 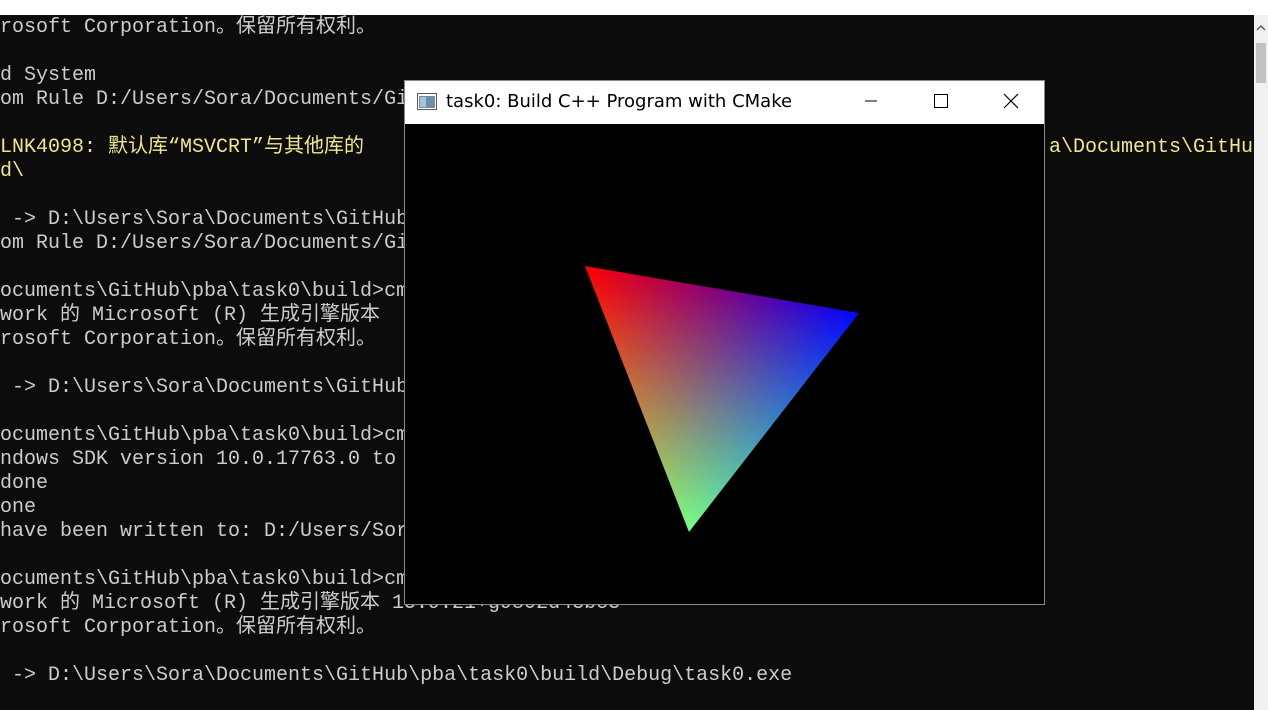 What do you see at coordinates (210, 531) in the screenshot?
I see `console-line: have been written to: D:/Users/Sora` at bounding box center [210, 531].